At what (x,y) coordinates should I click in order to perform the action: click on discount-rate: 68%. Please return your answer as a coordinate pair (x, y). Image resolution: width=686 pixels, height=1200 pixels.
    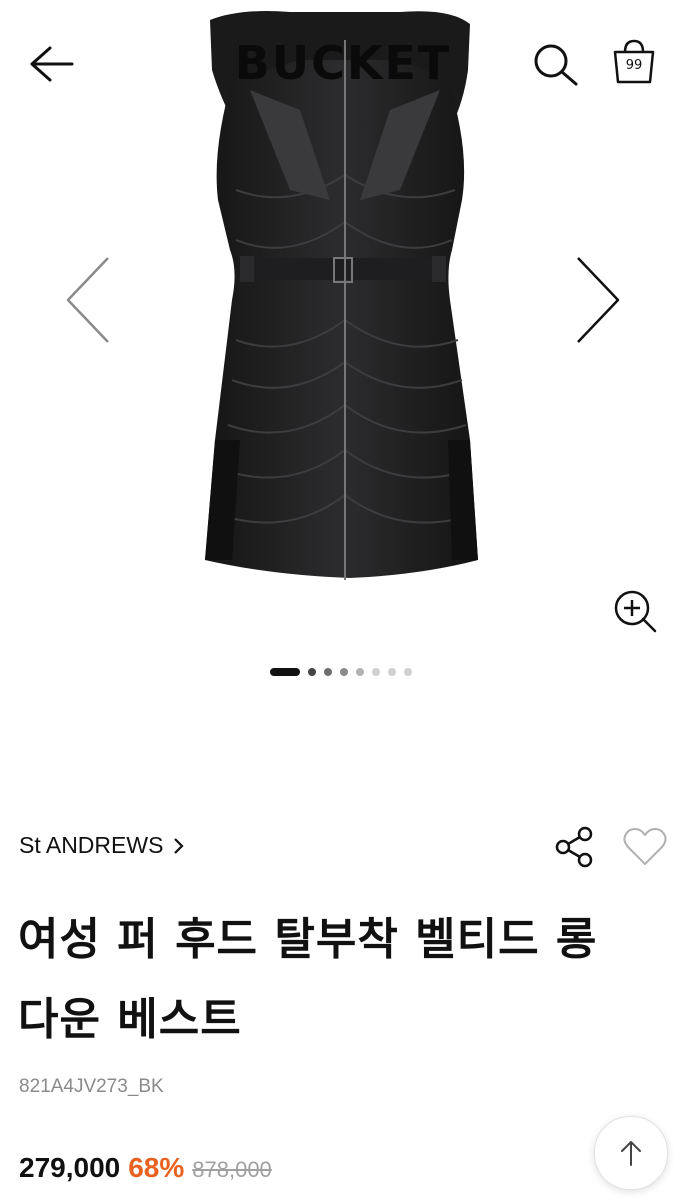
    Looking at the image, I should click on (156, 1167).